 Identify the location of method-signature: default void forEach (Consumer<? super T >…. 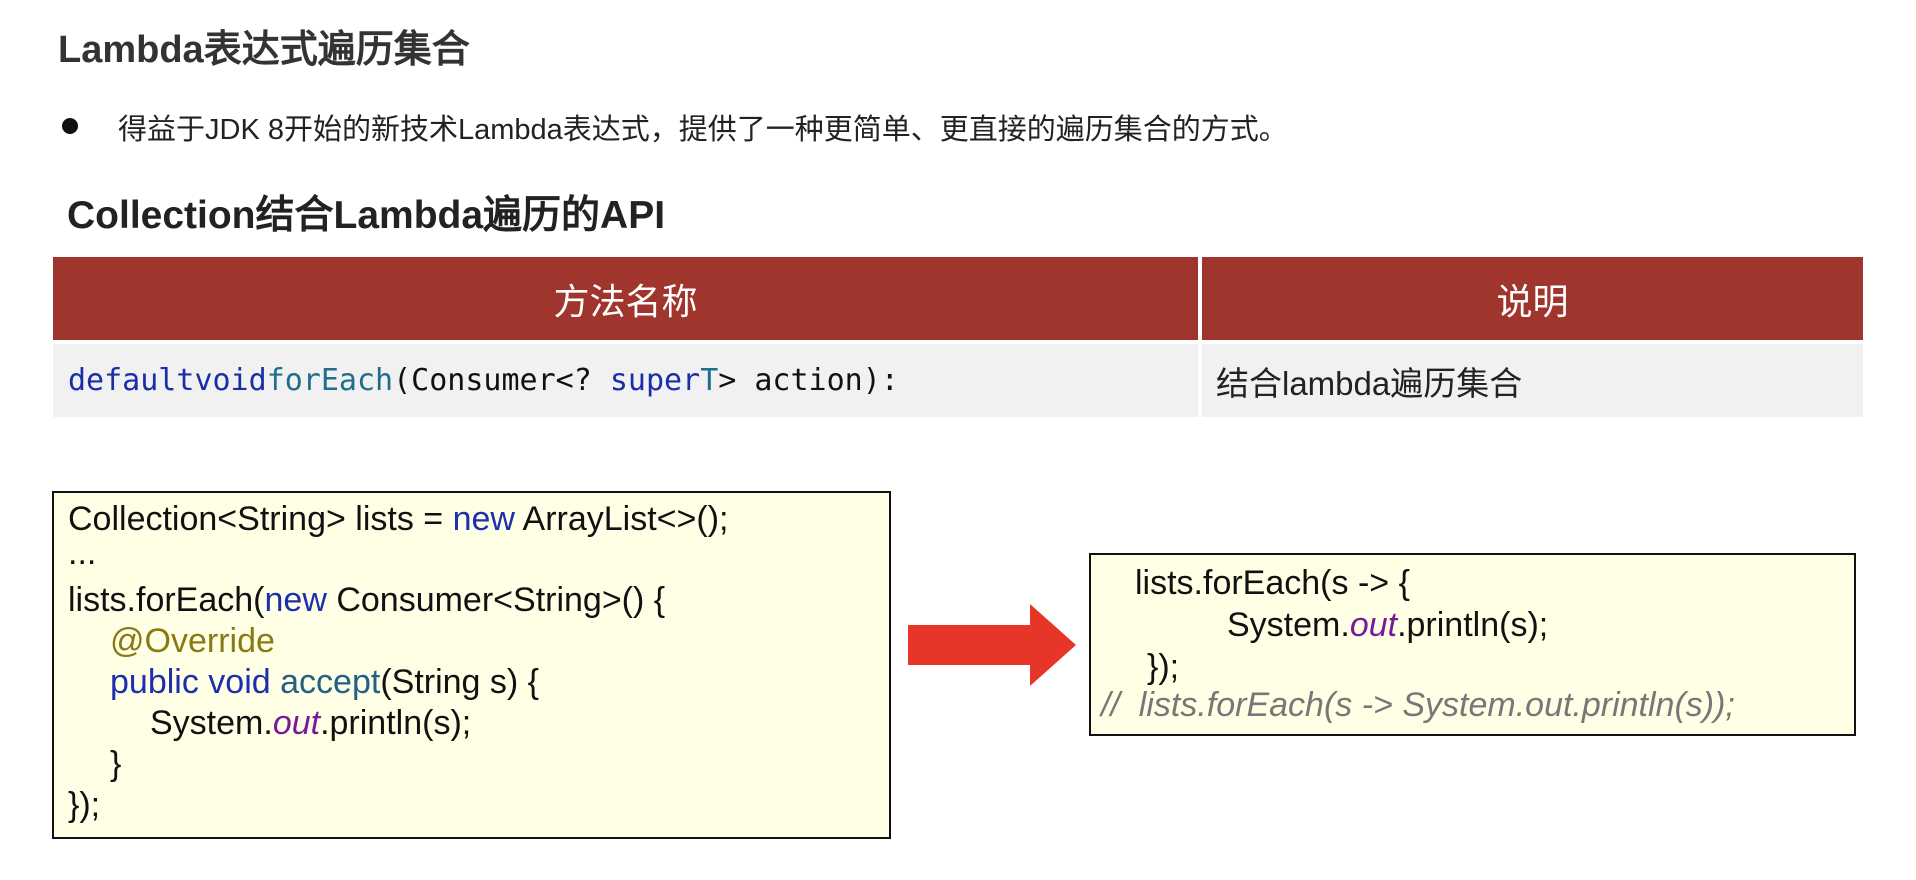
(625, 380).